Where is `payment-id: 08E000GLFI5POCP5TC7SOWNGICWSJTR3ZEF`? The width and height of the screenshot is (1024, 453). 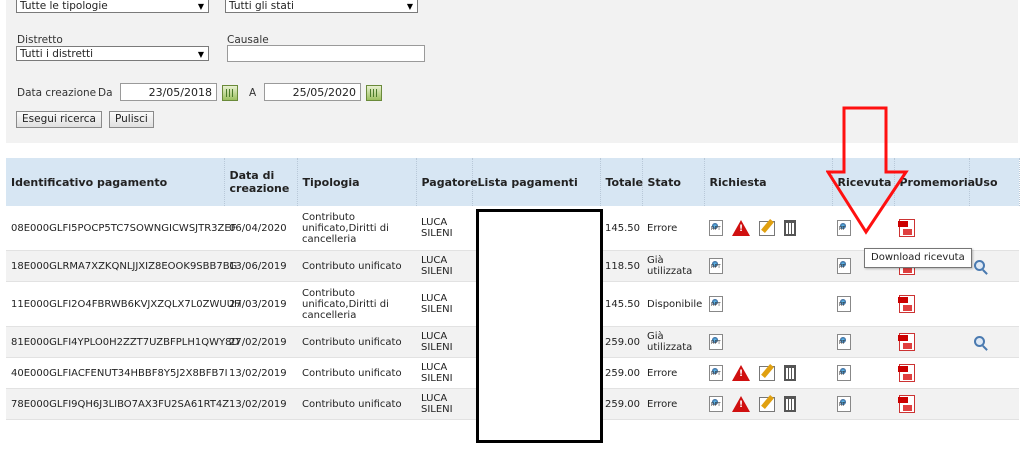 payment-id: 08E000GLFI5POCP5TC7SOWNGICWSJTR3ZEF is located at coordinates (121, 228).